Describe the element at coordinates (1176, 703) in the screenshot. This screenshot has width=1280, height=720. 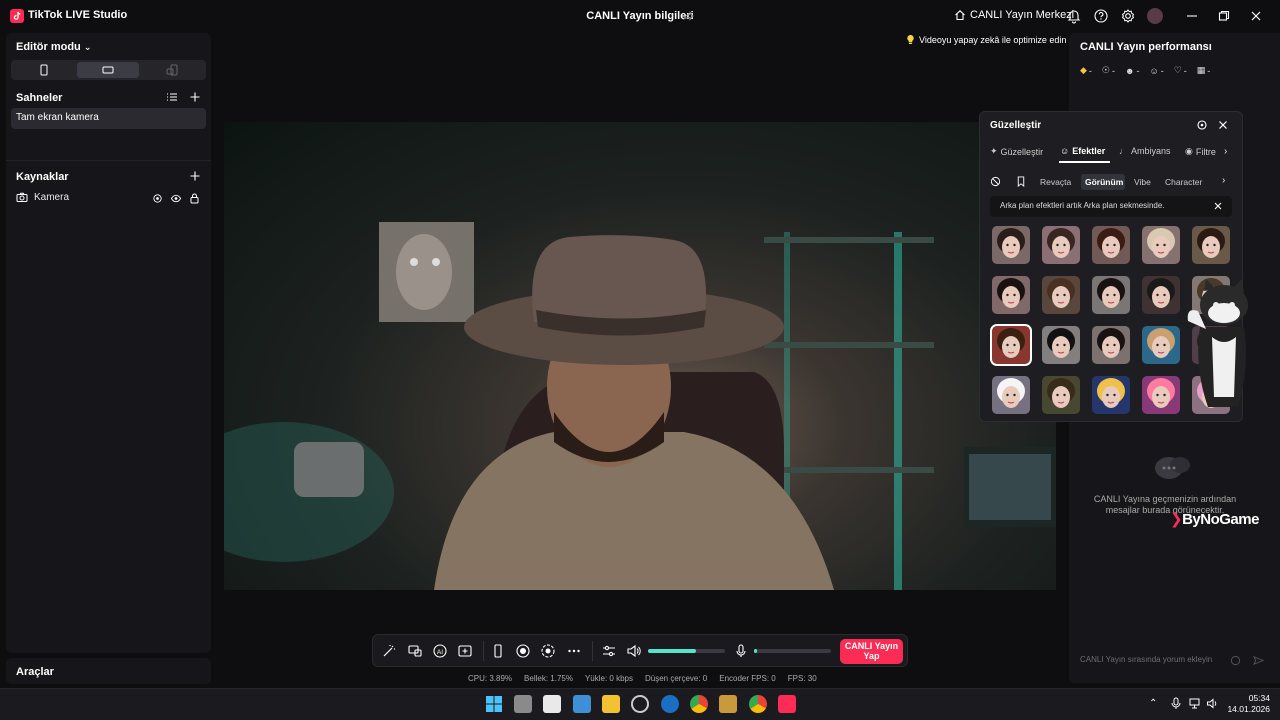
I see `tray-mic-icon` at that location.